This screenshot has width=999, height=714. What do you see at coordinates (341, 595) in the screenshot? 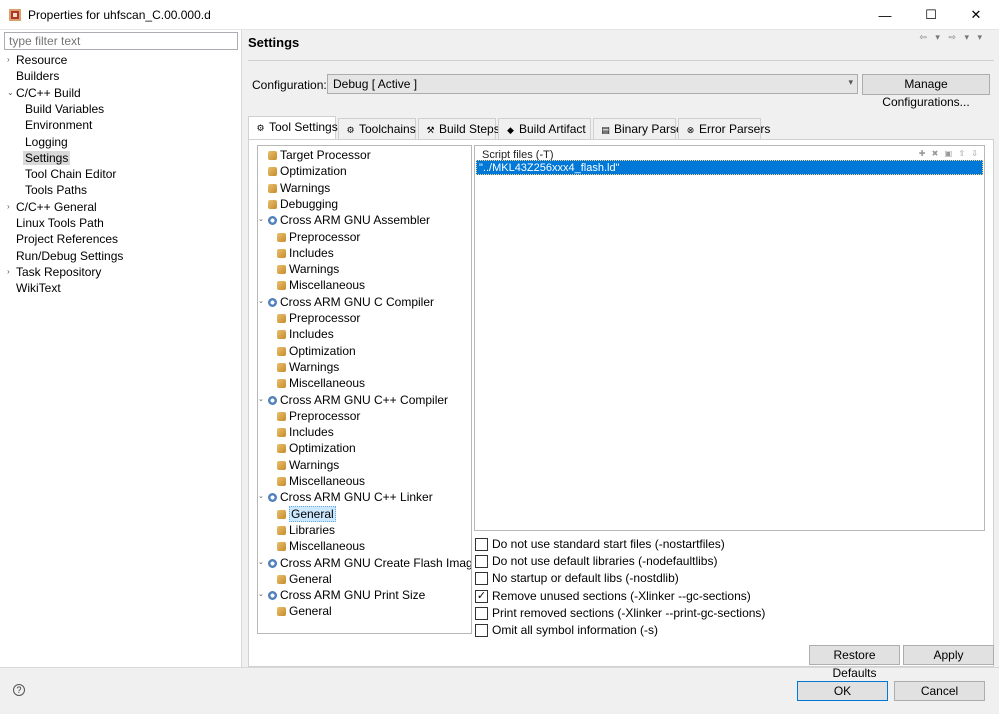
I see `tree-item-cross-arm-gnu-print-size: ⌄ Cross ARM GNU Print Size` at bounding box center [341, 595].